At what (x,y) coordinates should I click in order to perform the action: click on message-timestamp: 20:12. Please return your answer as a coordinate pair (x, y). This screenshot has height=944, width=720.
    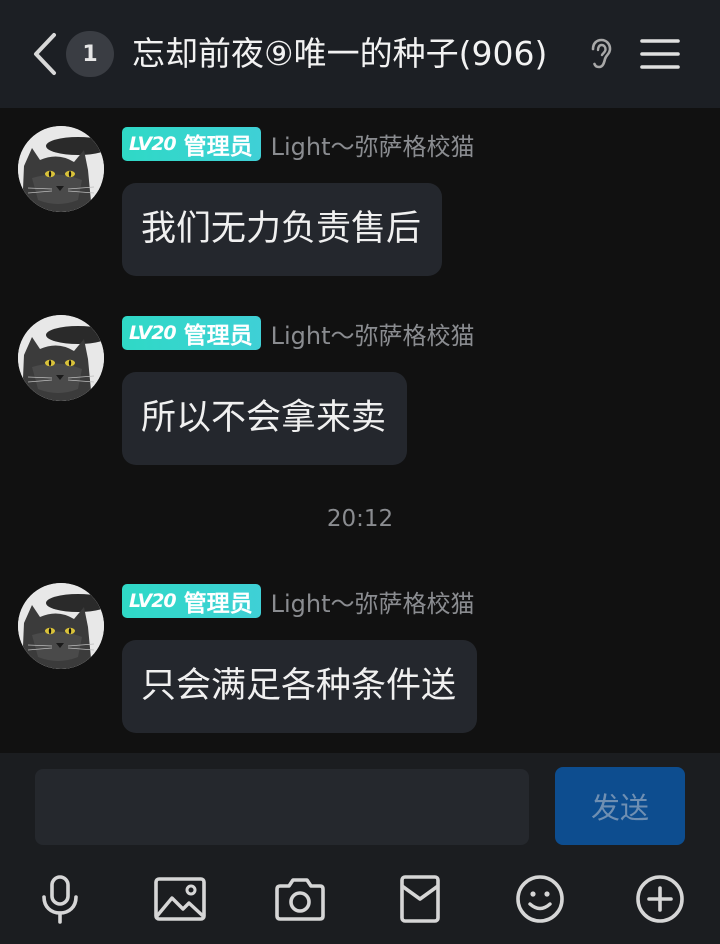
    Looking at the image, I should click on (360, 519).